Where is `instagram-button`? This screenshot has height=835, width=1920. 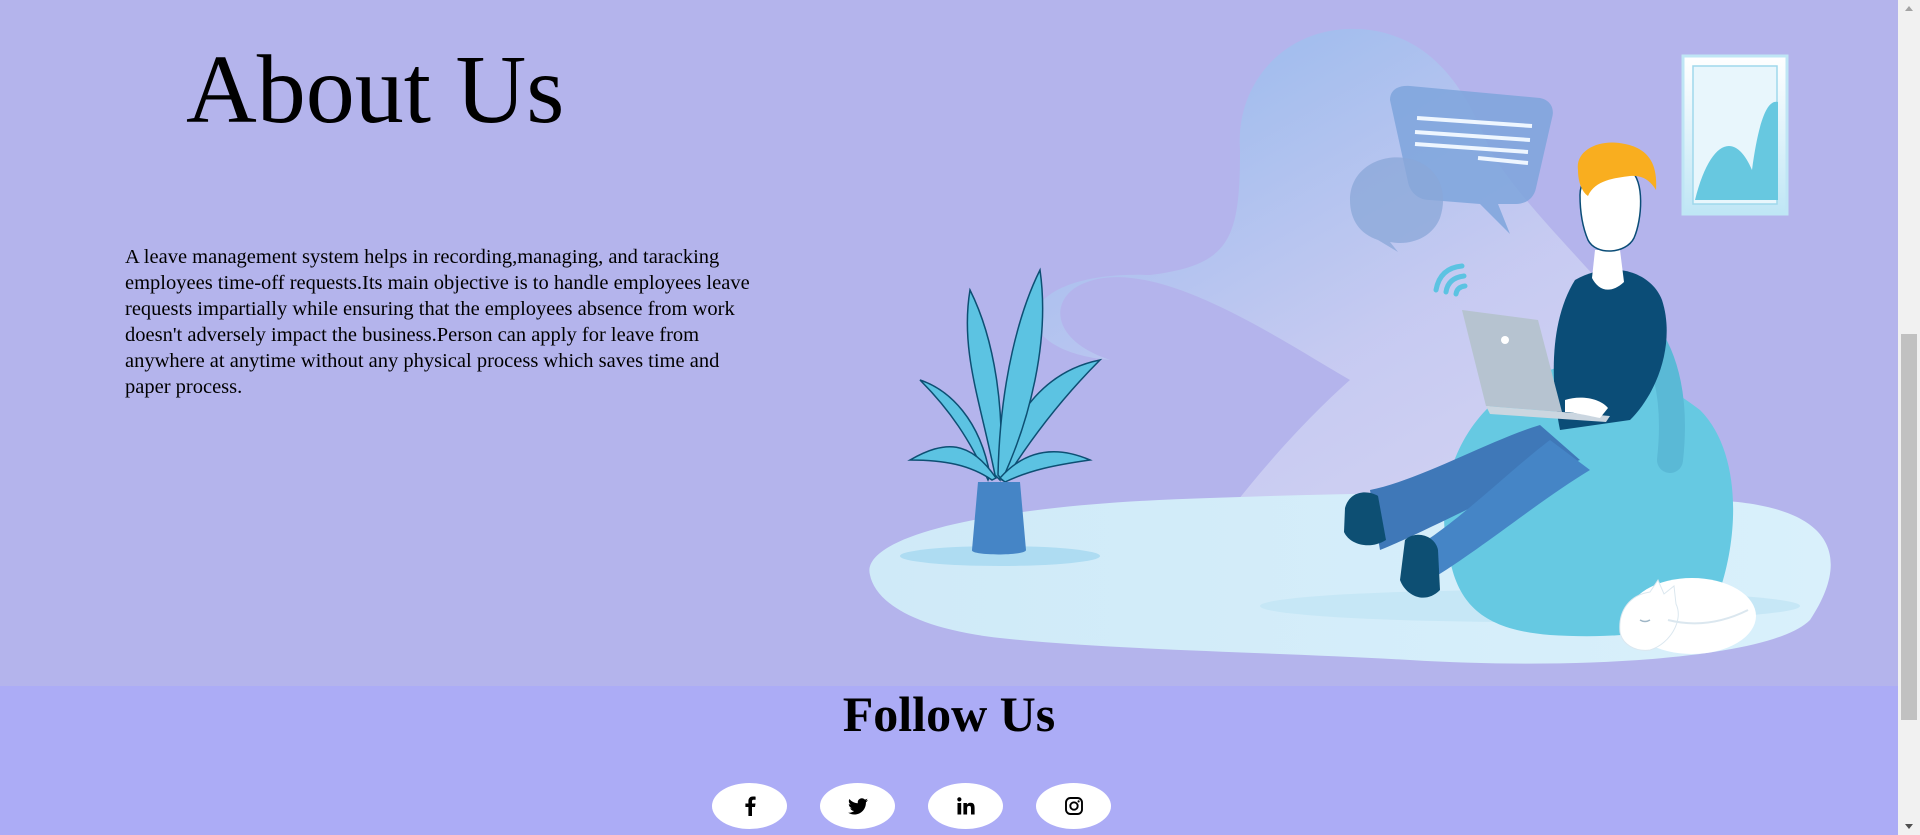 instagram-button is located at coordinates (1073, 806).